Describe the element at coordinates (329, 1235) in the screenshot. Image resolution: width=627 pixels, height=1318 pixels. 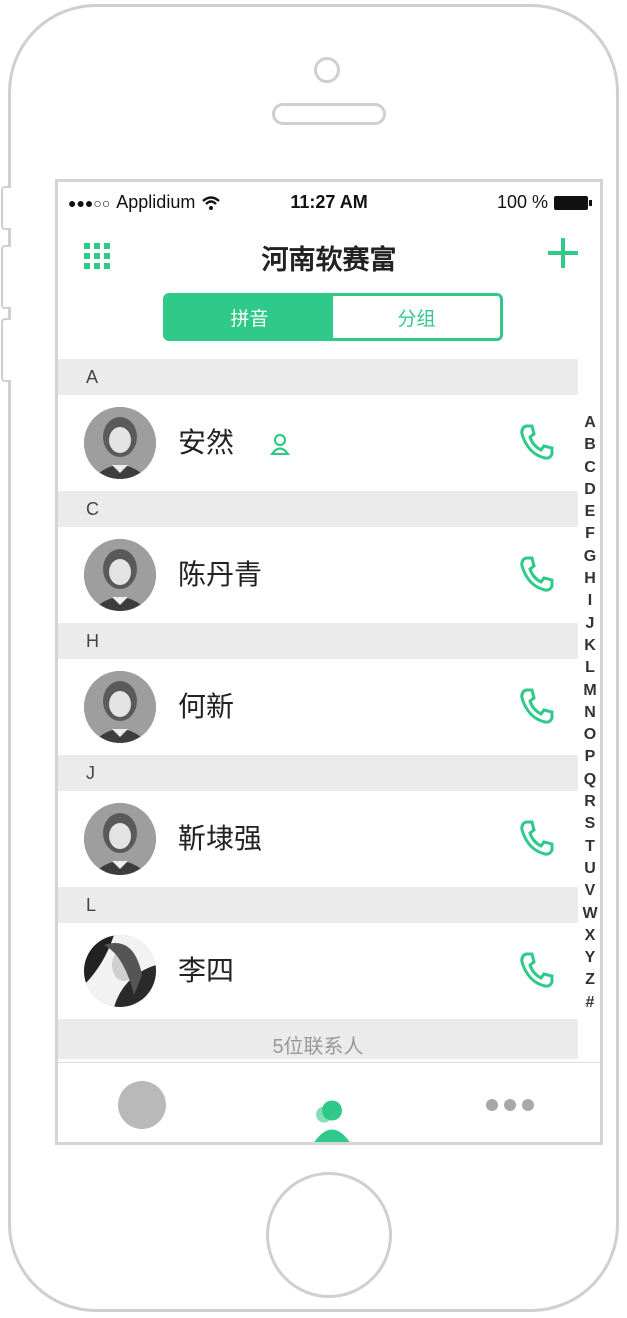
I see `home-button` at that location.